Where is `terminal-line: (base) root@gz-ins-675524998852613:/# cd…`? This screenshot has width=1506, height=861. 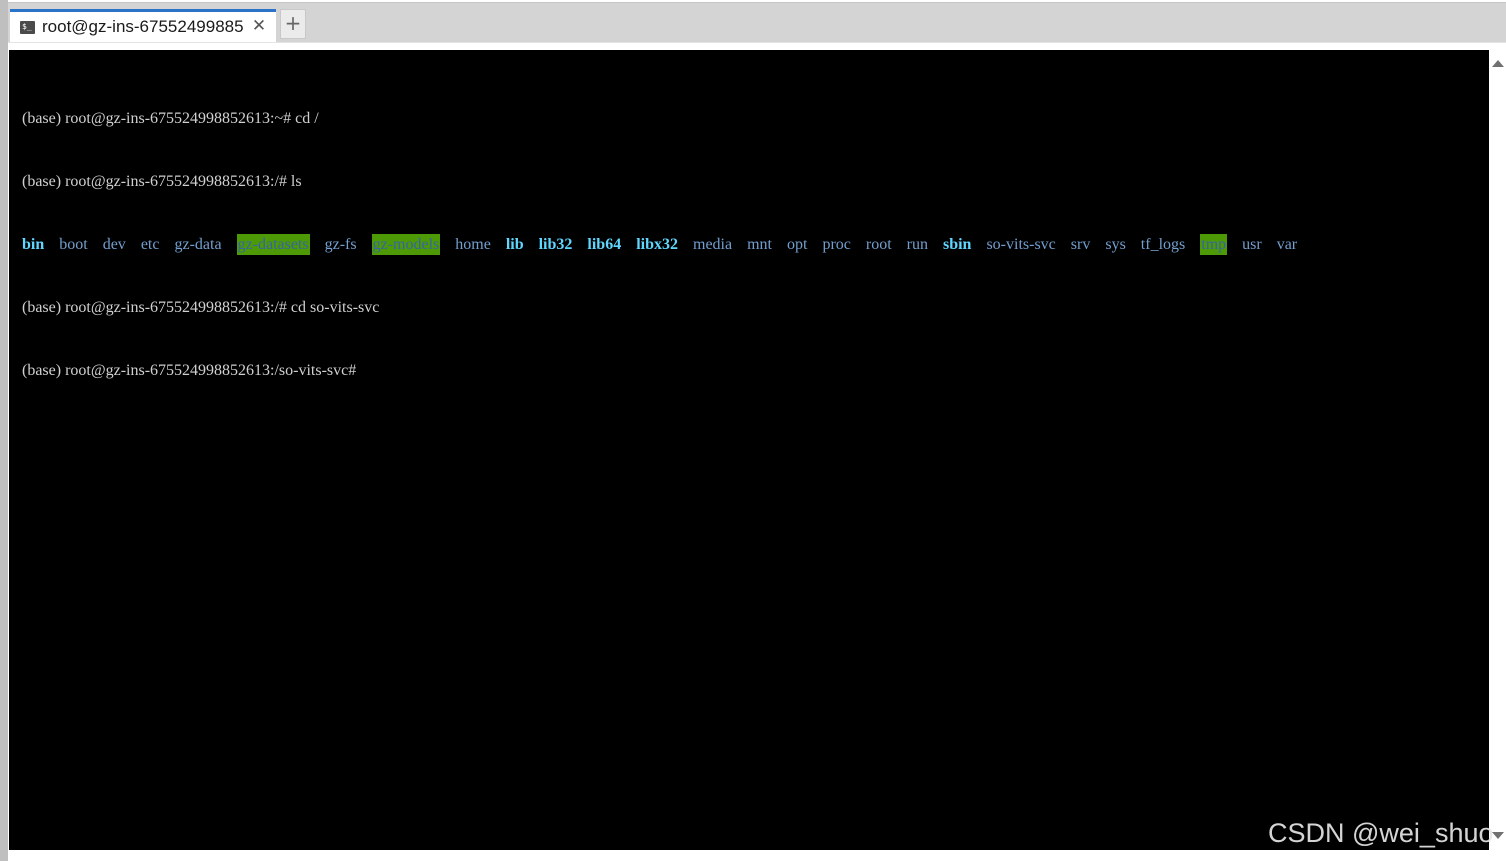 terminal-line: (base) root@gz-ins-675524998852613:/# cd… is located at coordinates (201, 307).